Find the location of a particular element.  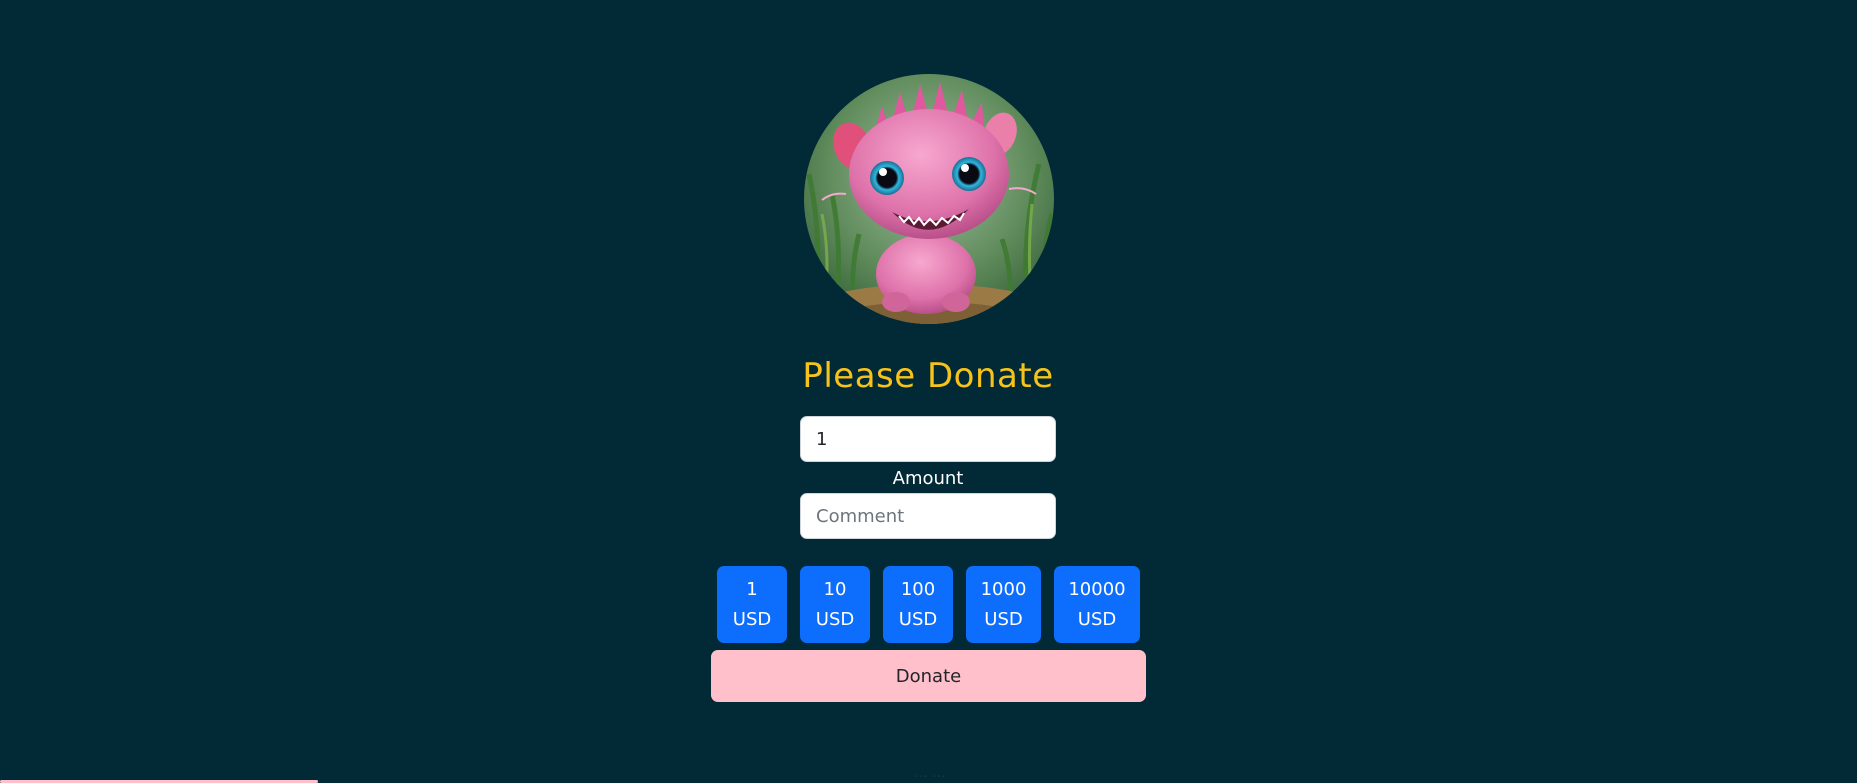

preset-amount: 10000 is located at coordinates (1097, 589).